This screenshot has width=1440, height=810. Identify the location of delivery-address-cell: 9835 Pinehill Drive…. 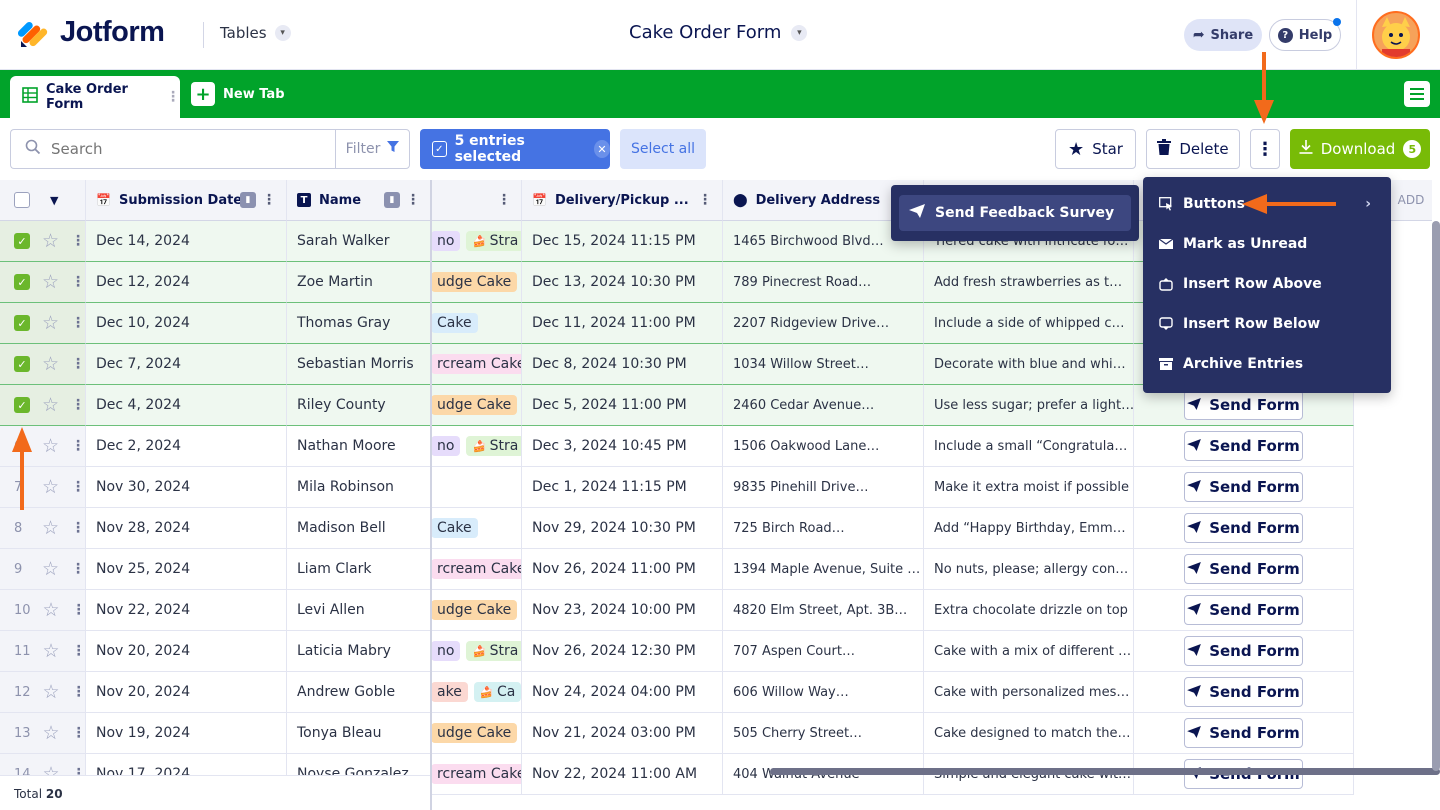
(823, 487).